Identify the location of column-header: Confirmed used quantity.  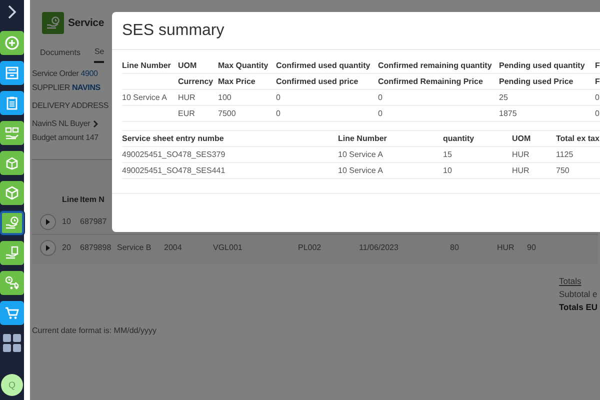
(327, 66).